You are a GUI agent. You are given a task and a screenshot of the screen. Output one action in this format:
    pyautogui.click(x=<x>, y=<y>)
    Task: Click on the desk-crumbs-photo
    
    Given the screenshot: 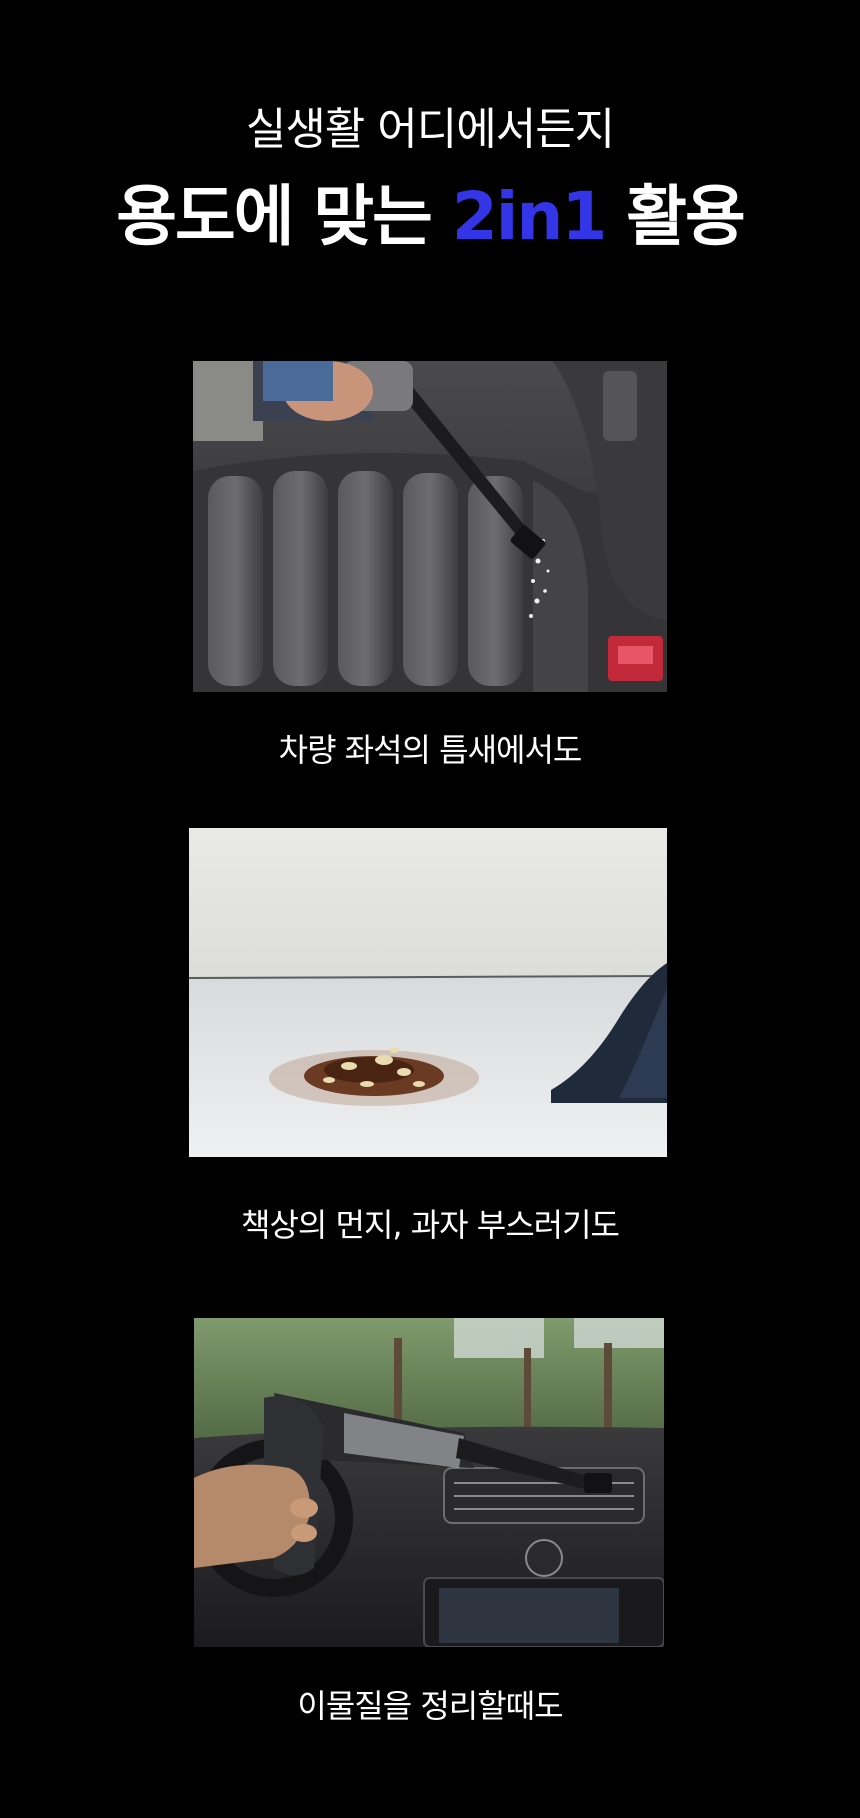 What is the action you would take?
    pyautogui.click(x=428, y=992)
    